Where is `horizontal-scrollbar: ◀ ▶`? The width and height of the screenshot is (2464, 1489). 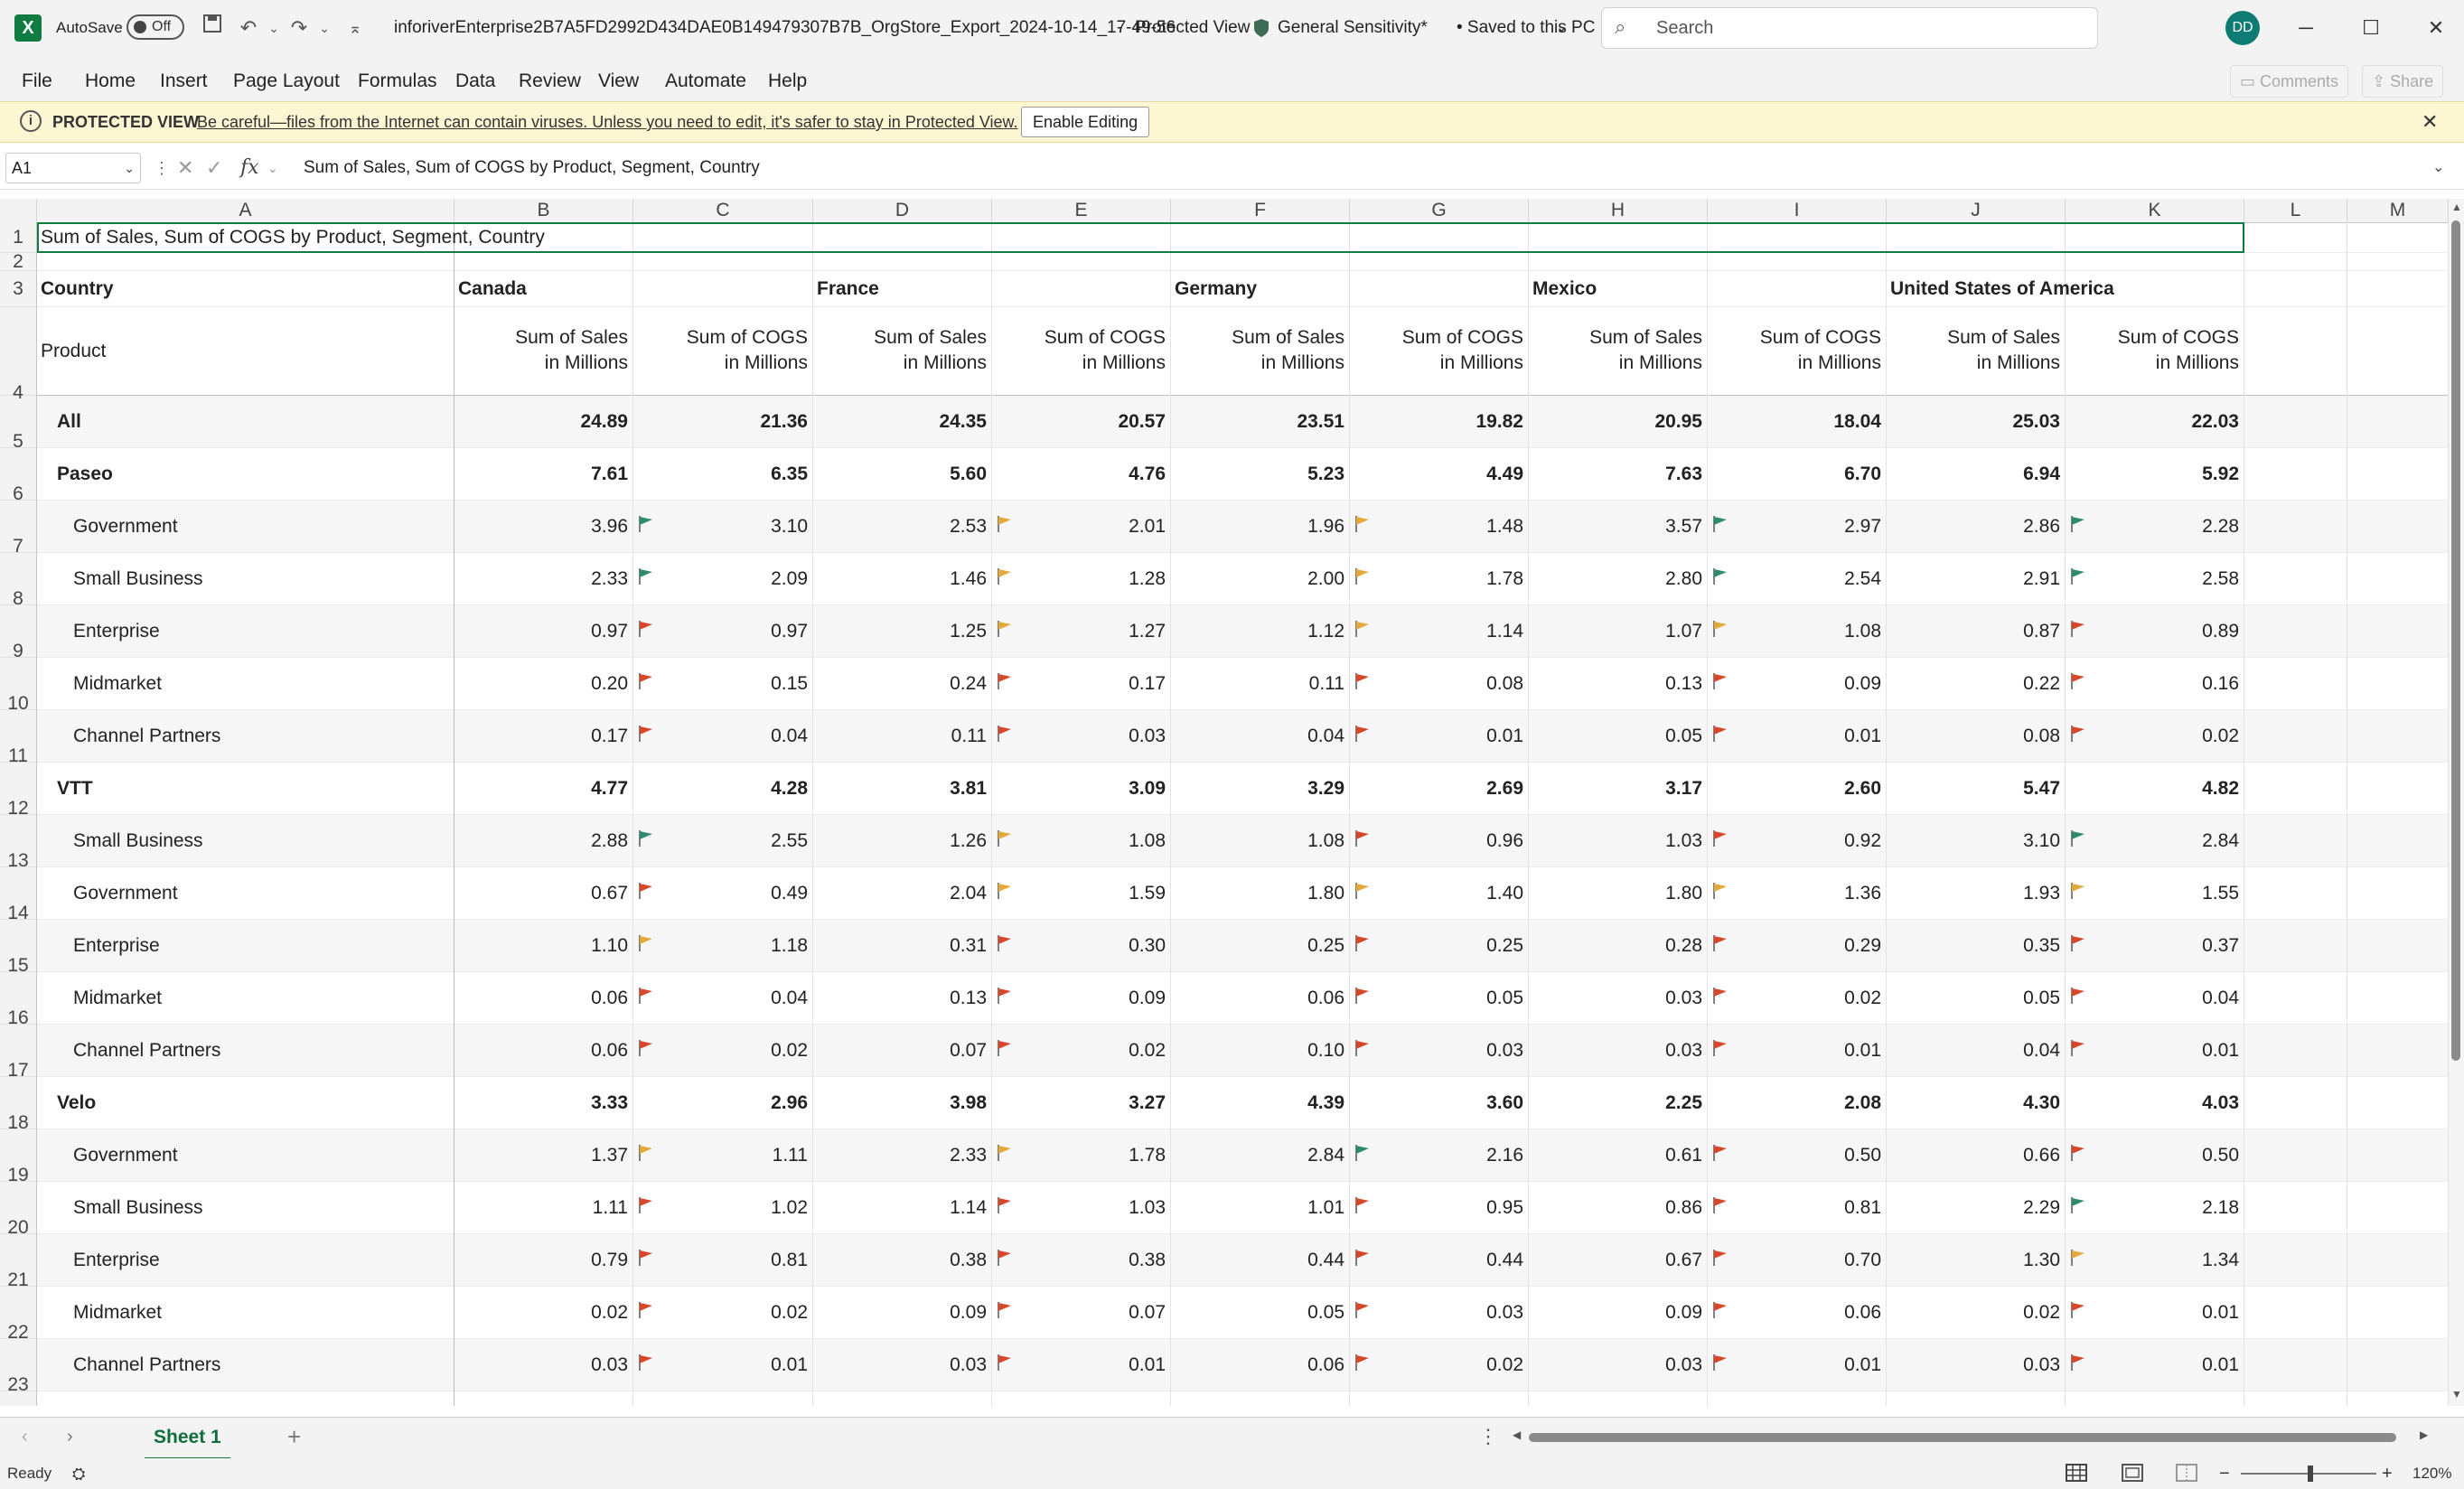 horizontal-scrollbar: ◀ ▶ is located at coordinates (1972, 1436).